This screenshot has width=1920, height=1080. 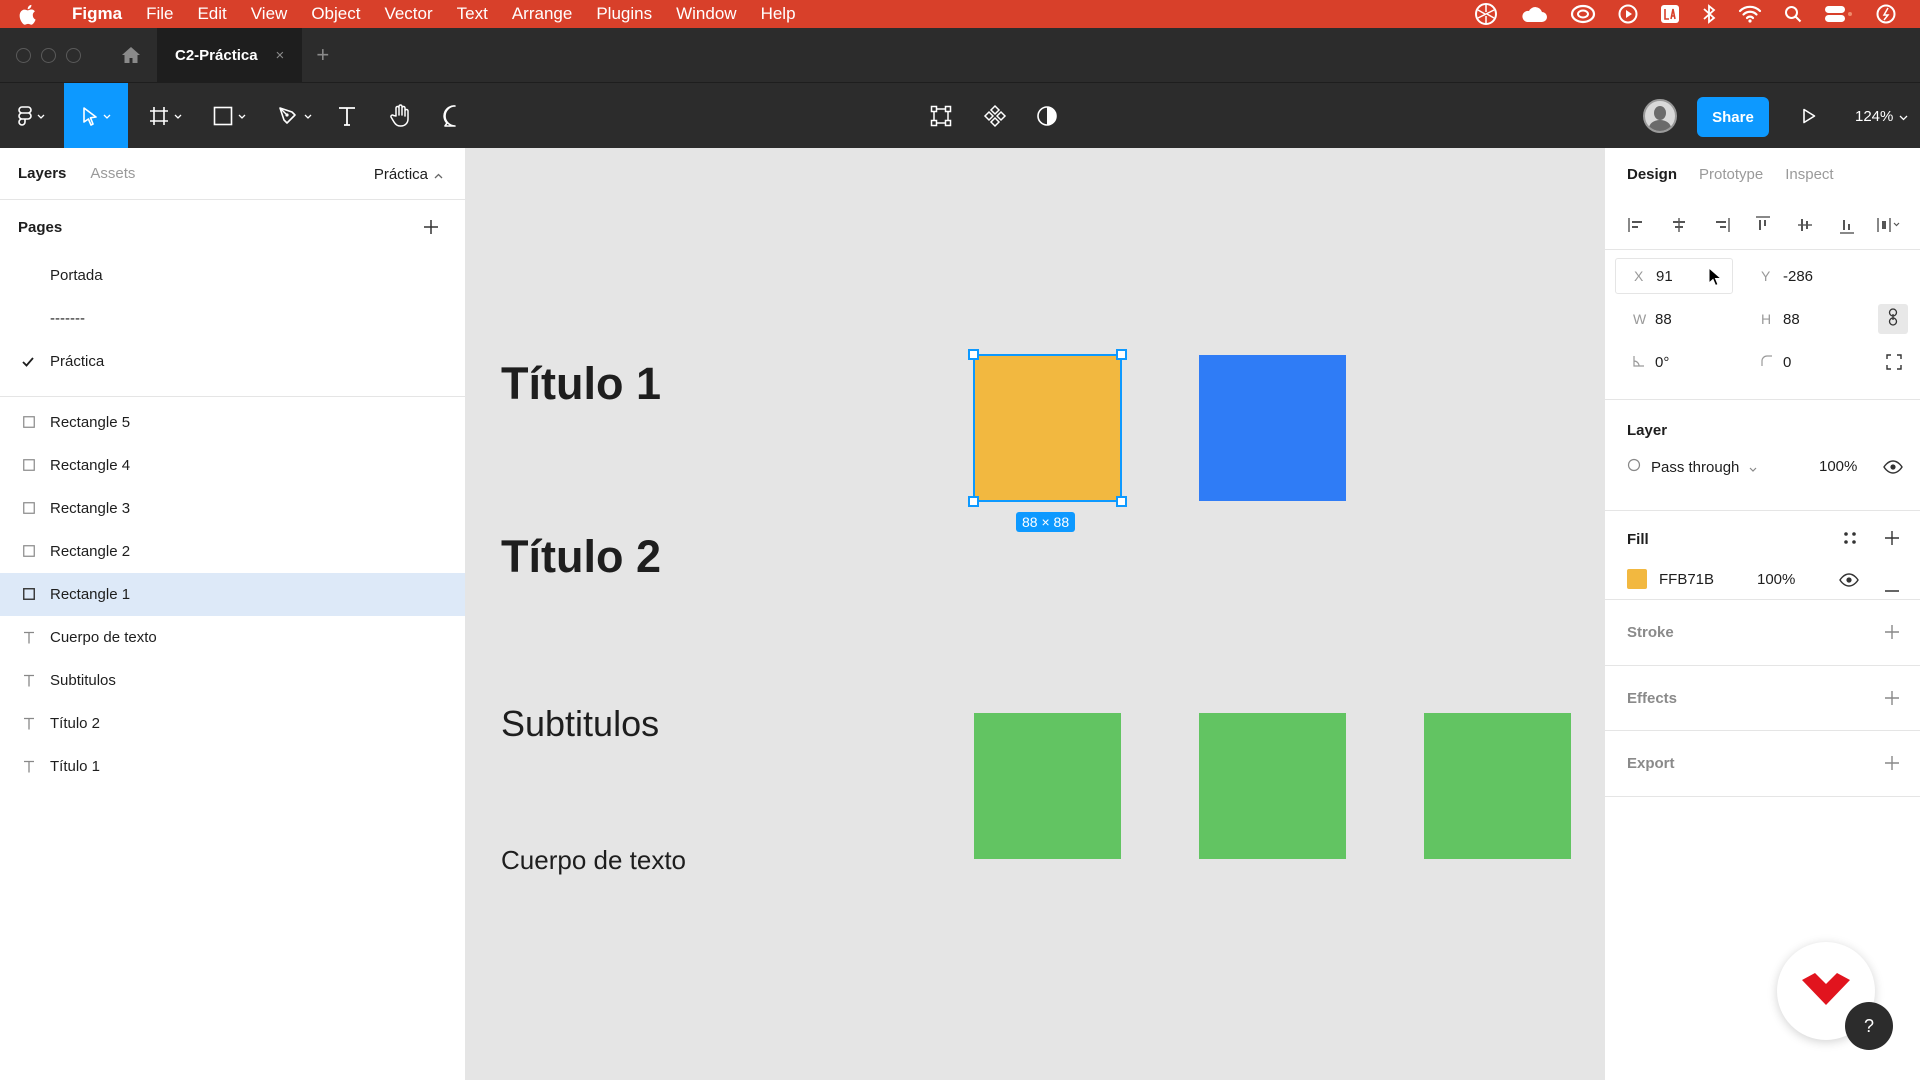 What do you see at coordinates (97, 14) in the screenshot?
I see `menu-app-figma: Figma` at bounding box center [97, 14].